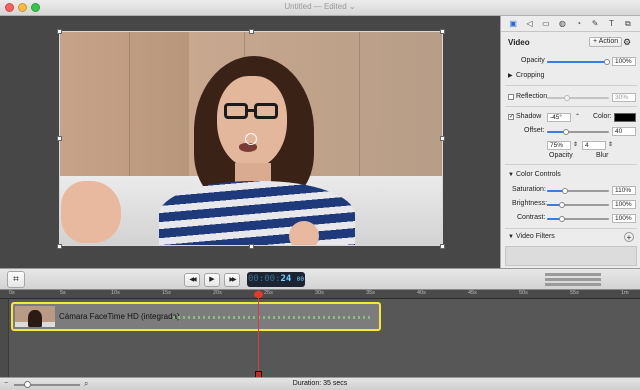 This screenshot has width=640, height=390. Describe the element at coordinates (562, 205) in the screenshot. I see `brightness-slider-knob` at that location.